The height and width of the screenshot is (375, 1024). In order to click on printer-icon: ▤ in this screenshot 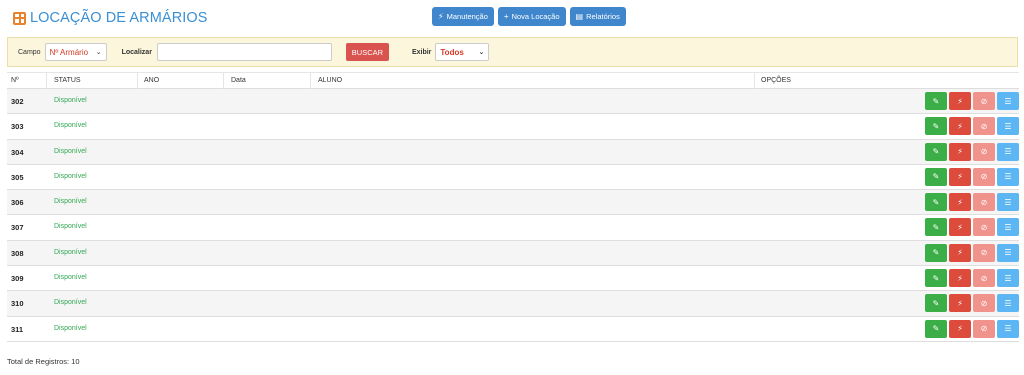, I will do `click(579, 16)`.